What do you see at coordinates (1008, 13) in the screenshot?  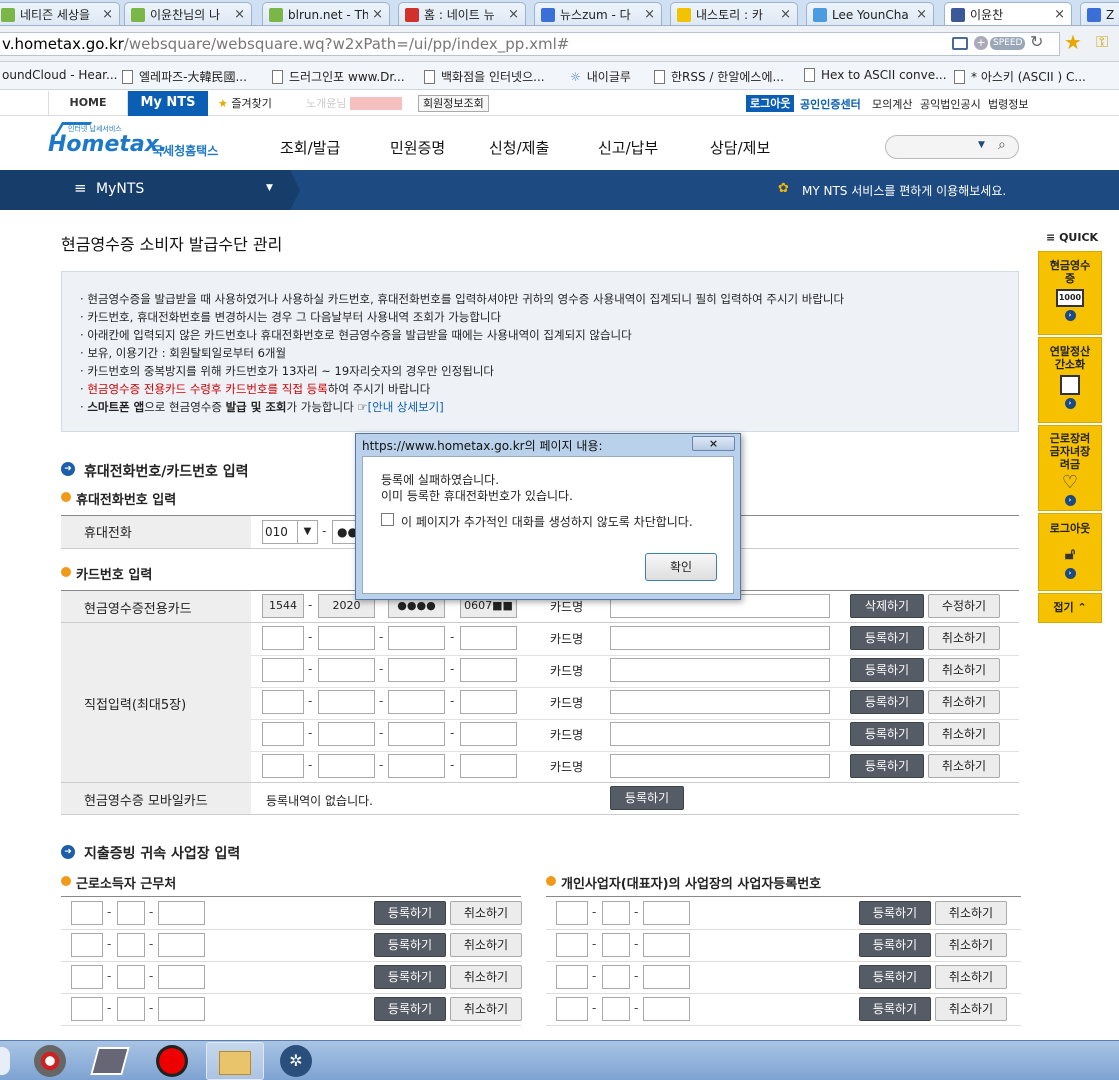 I see `browser-tab-active: 이윤찬 ×` at bounding box center [1008, 13].